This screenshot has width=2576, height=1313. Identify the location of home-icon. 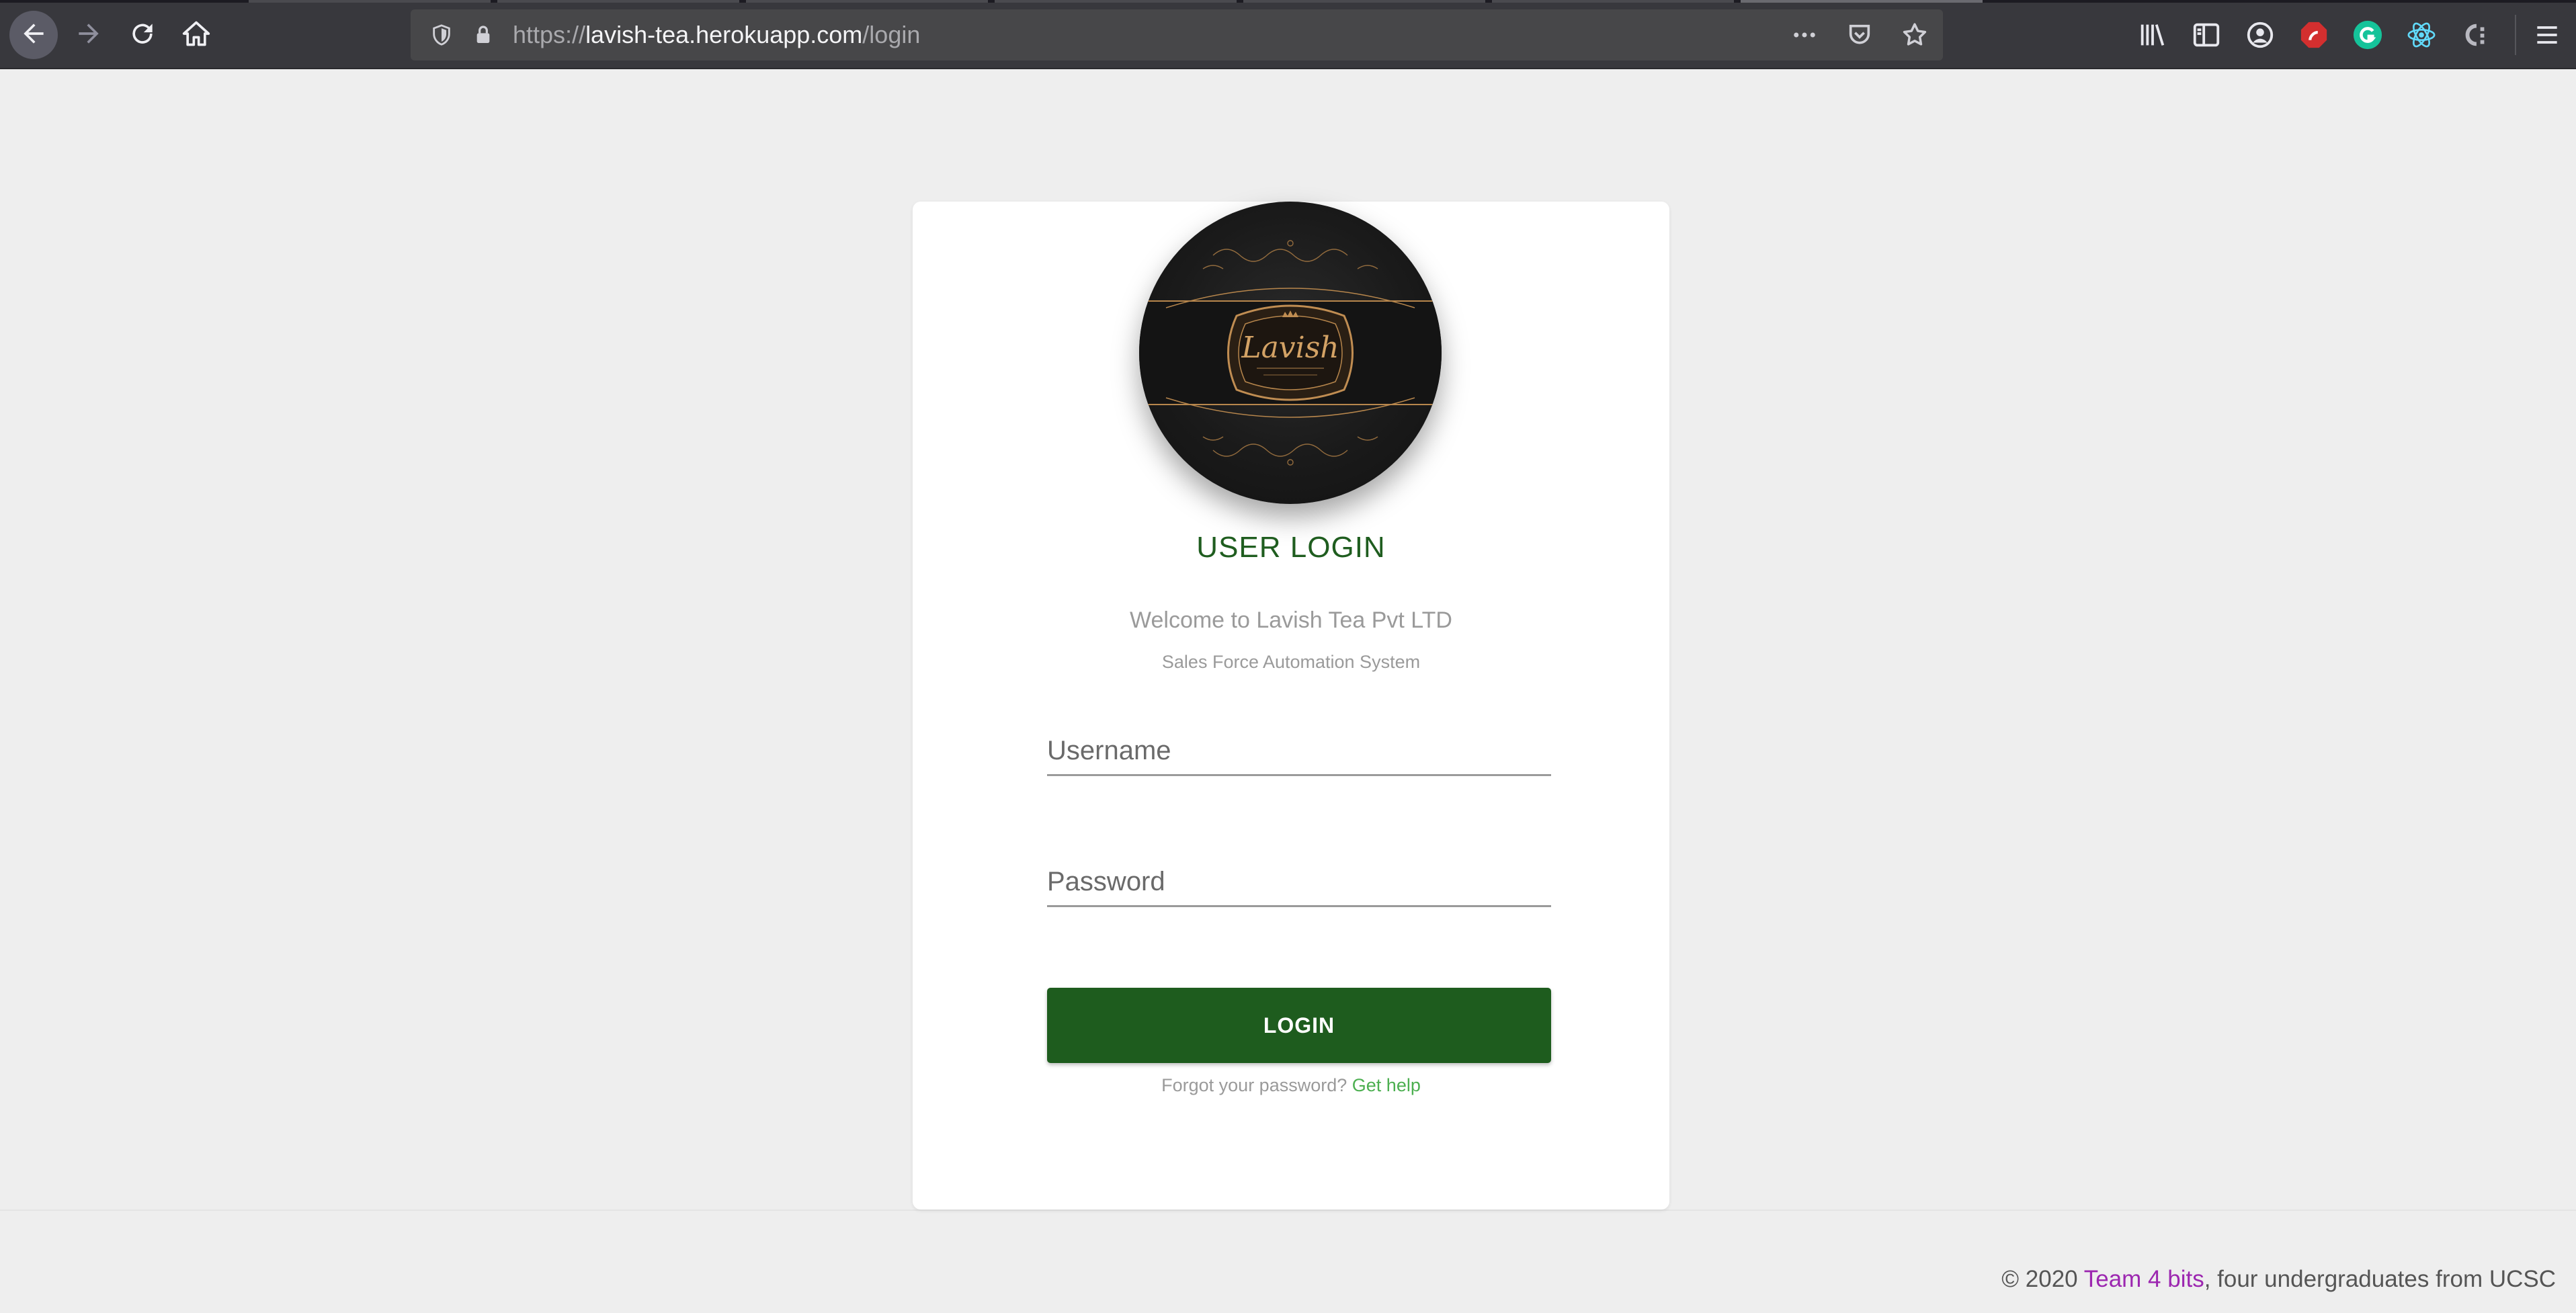
(196, 36).